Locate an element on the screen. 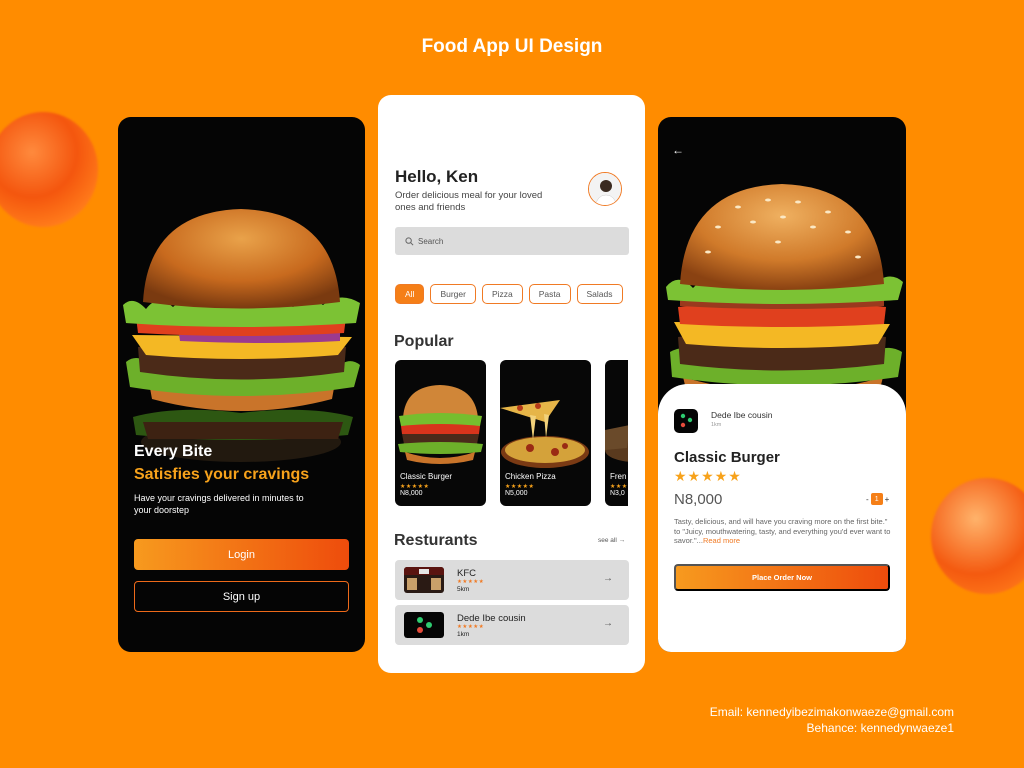 The image size is (1024, 768). category-chip-pasta: Pasta is located at coordinates (549, 294).